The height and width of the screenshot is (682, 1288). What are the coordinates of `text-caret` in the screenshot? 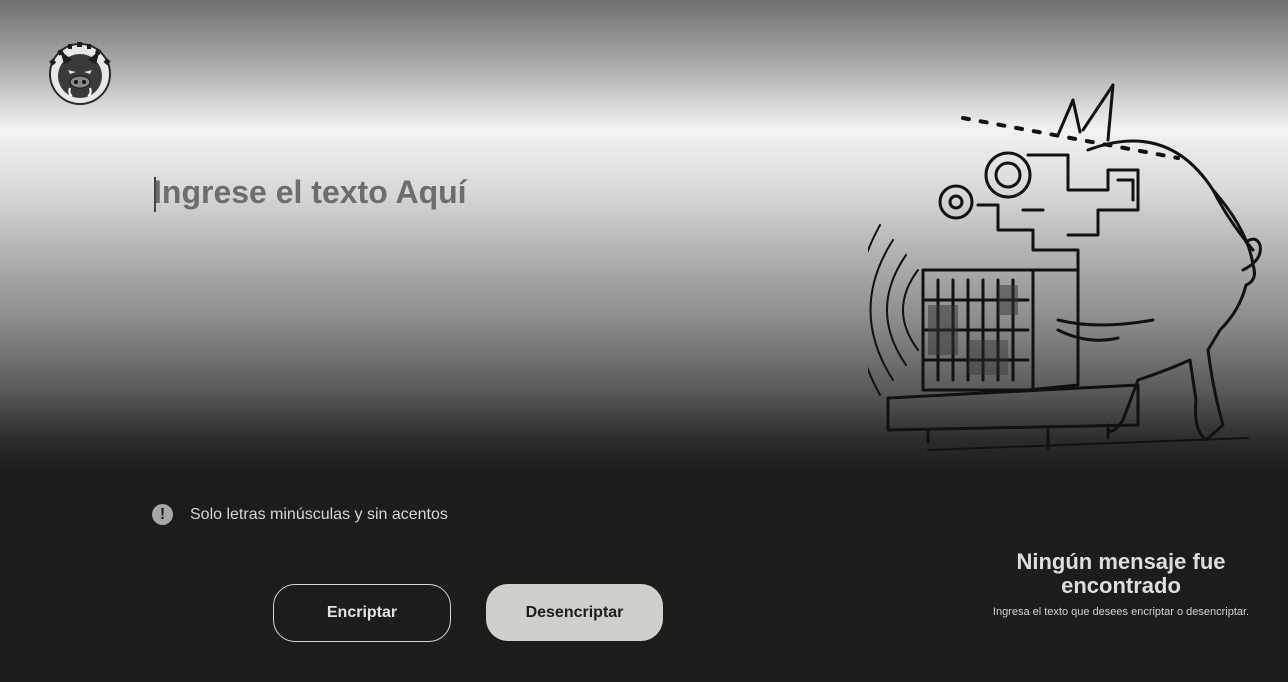 It's located at (155, 194).